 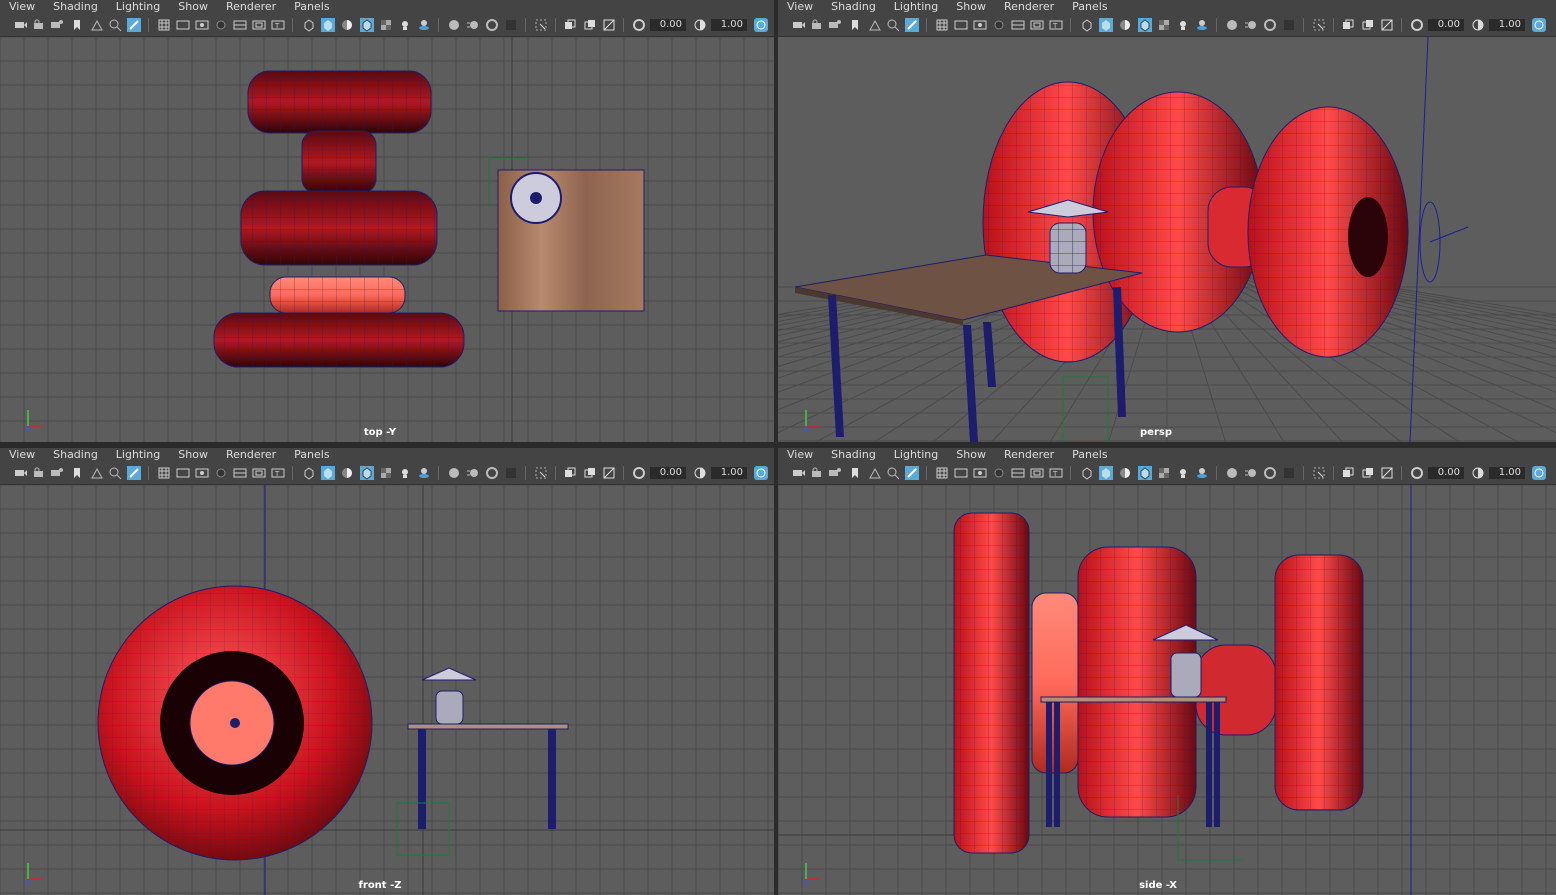 What do you see at coordinates (1478, 473) in the screenshot?
I see `gamma-icon` at bounding box center [1478, 473].